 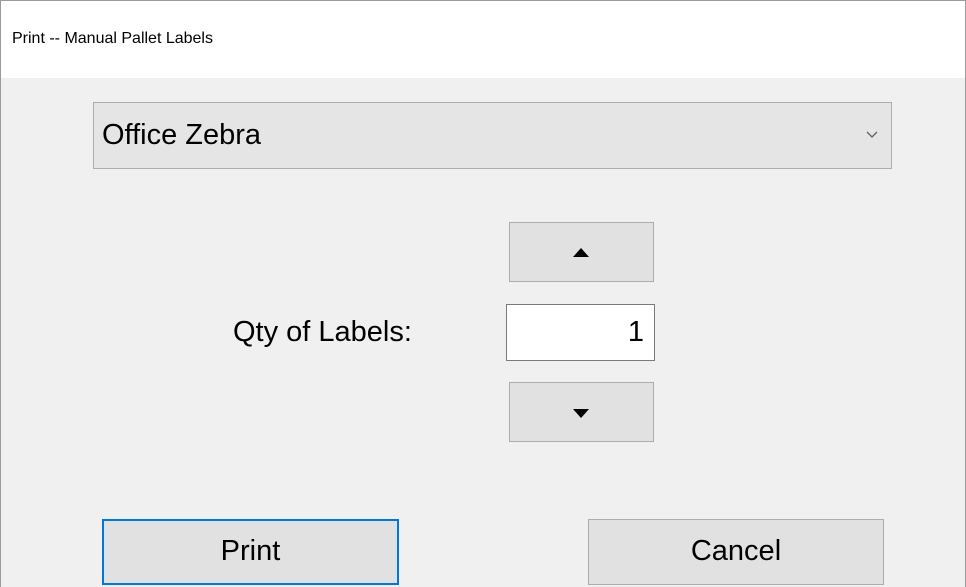 What do you see at coordinates (182, 135) in the screenshot?
I see `printer-select-value: Office Zebra` at bounding box center [182, 135].